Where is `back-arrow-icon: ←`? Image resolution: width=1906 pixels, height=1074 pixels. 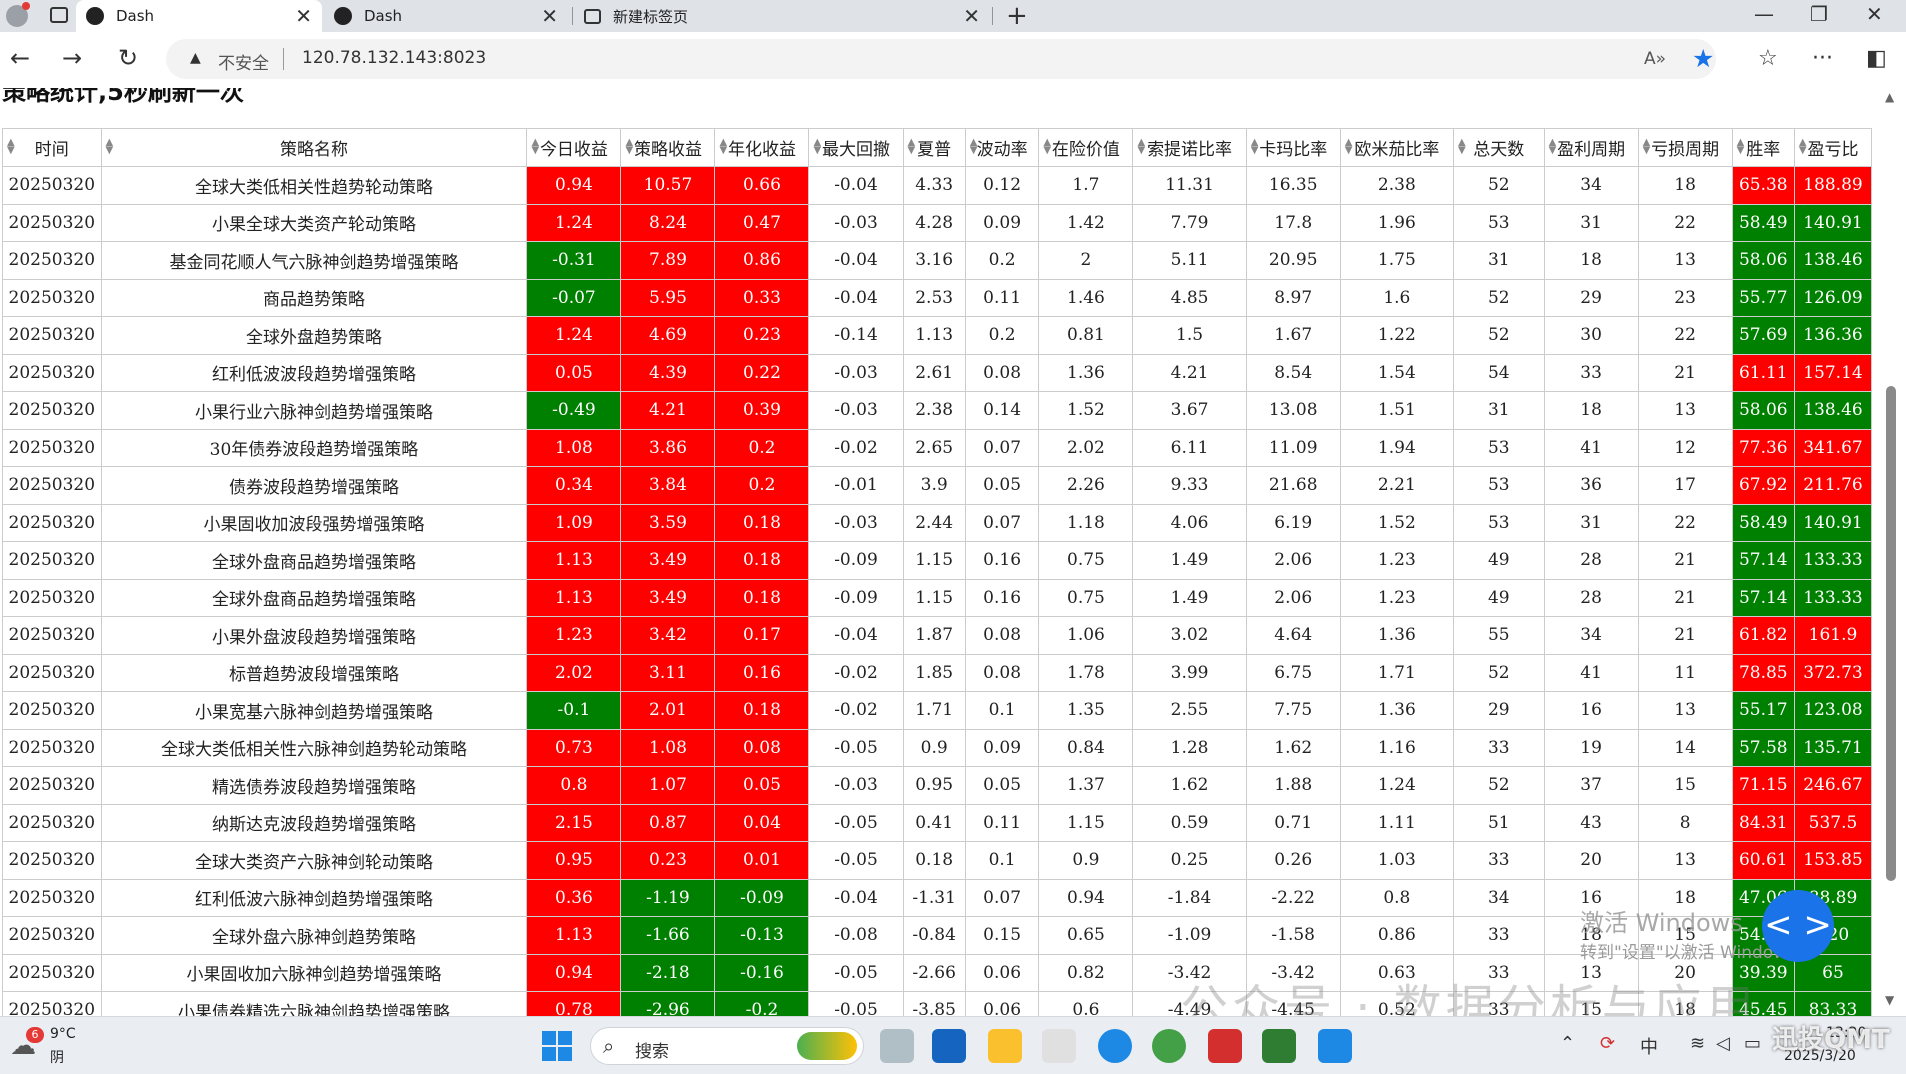 back-arrow-icon: ← is located at coordinates (20, 58).